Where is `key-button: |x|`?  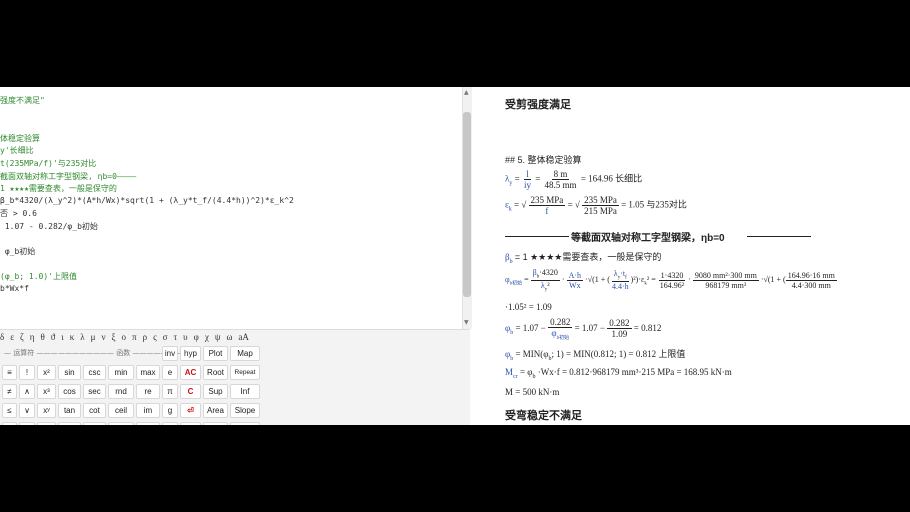
key-button: |x| is located at coordinates (94, 423).